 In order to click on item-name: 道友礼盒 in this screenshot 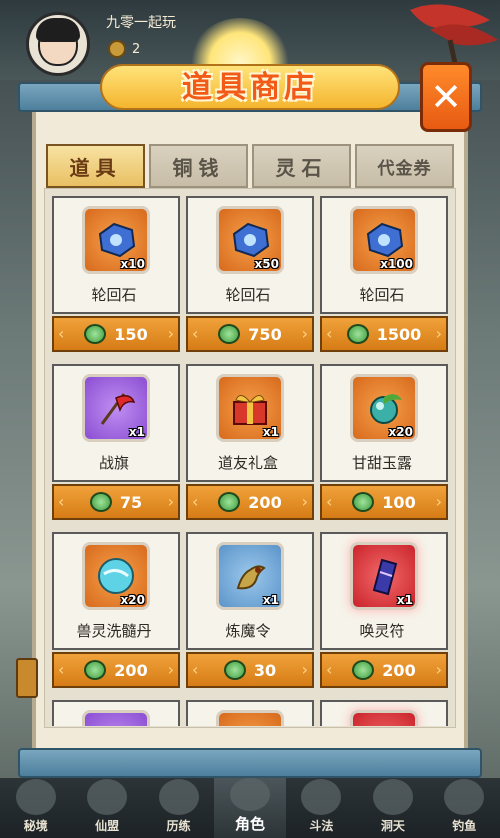, I will do `click(247, 463)`.